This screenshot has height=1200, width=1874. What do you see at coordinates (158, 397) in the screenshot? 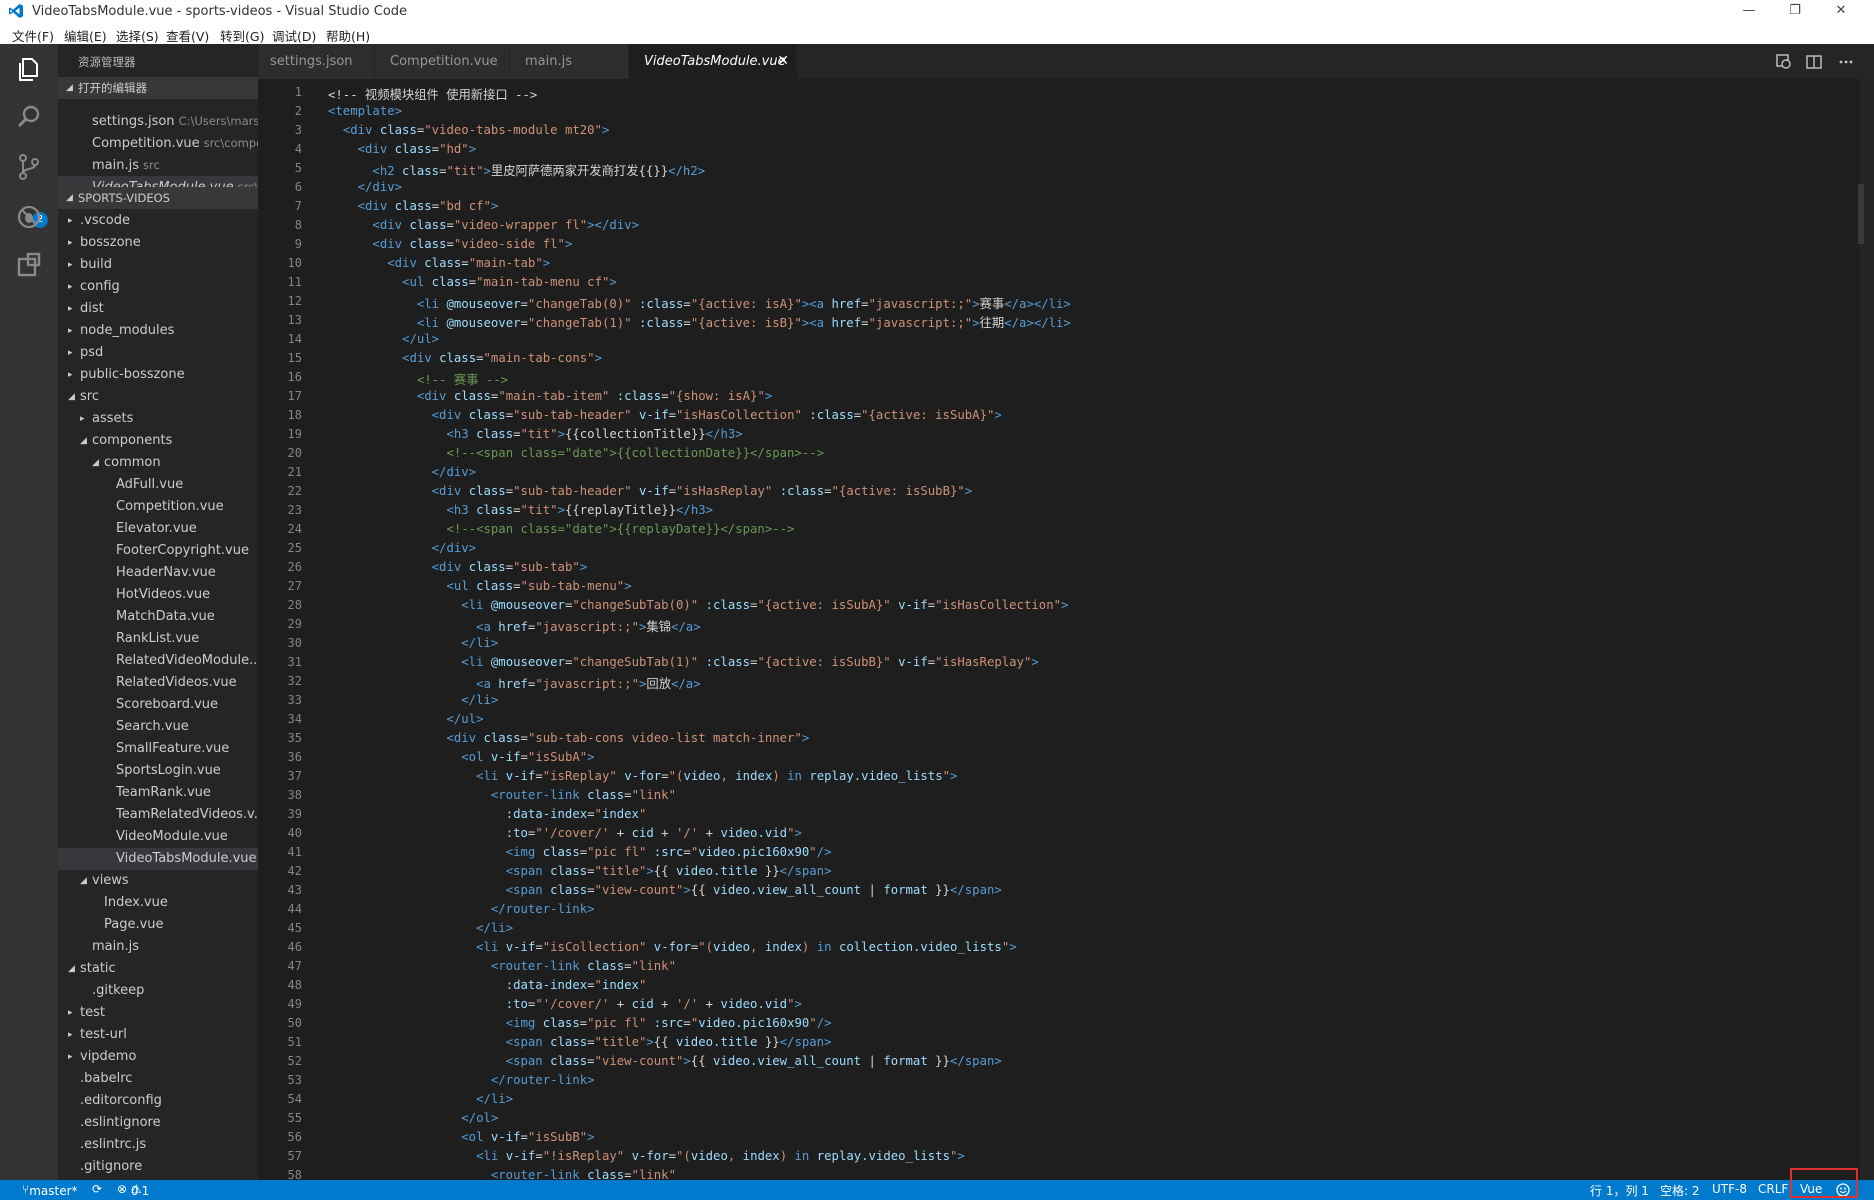
I see `tree-item: ◢ src` at bounding box center [158, 397].